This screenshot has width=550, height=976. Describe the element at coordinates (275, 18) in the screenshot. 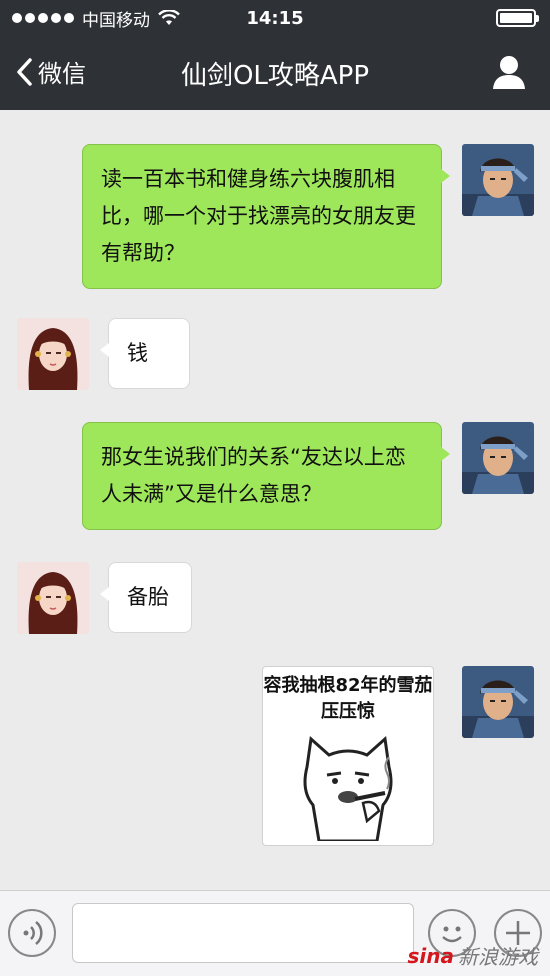

I see `status-bar: 中国移动` at that location.